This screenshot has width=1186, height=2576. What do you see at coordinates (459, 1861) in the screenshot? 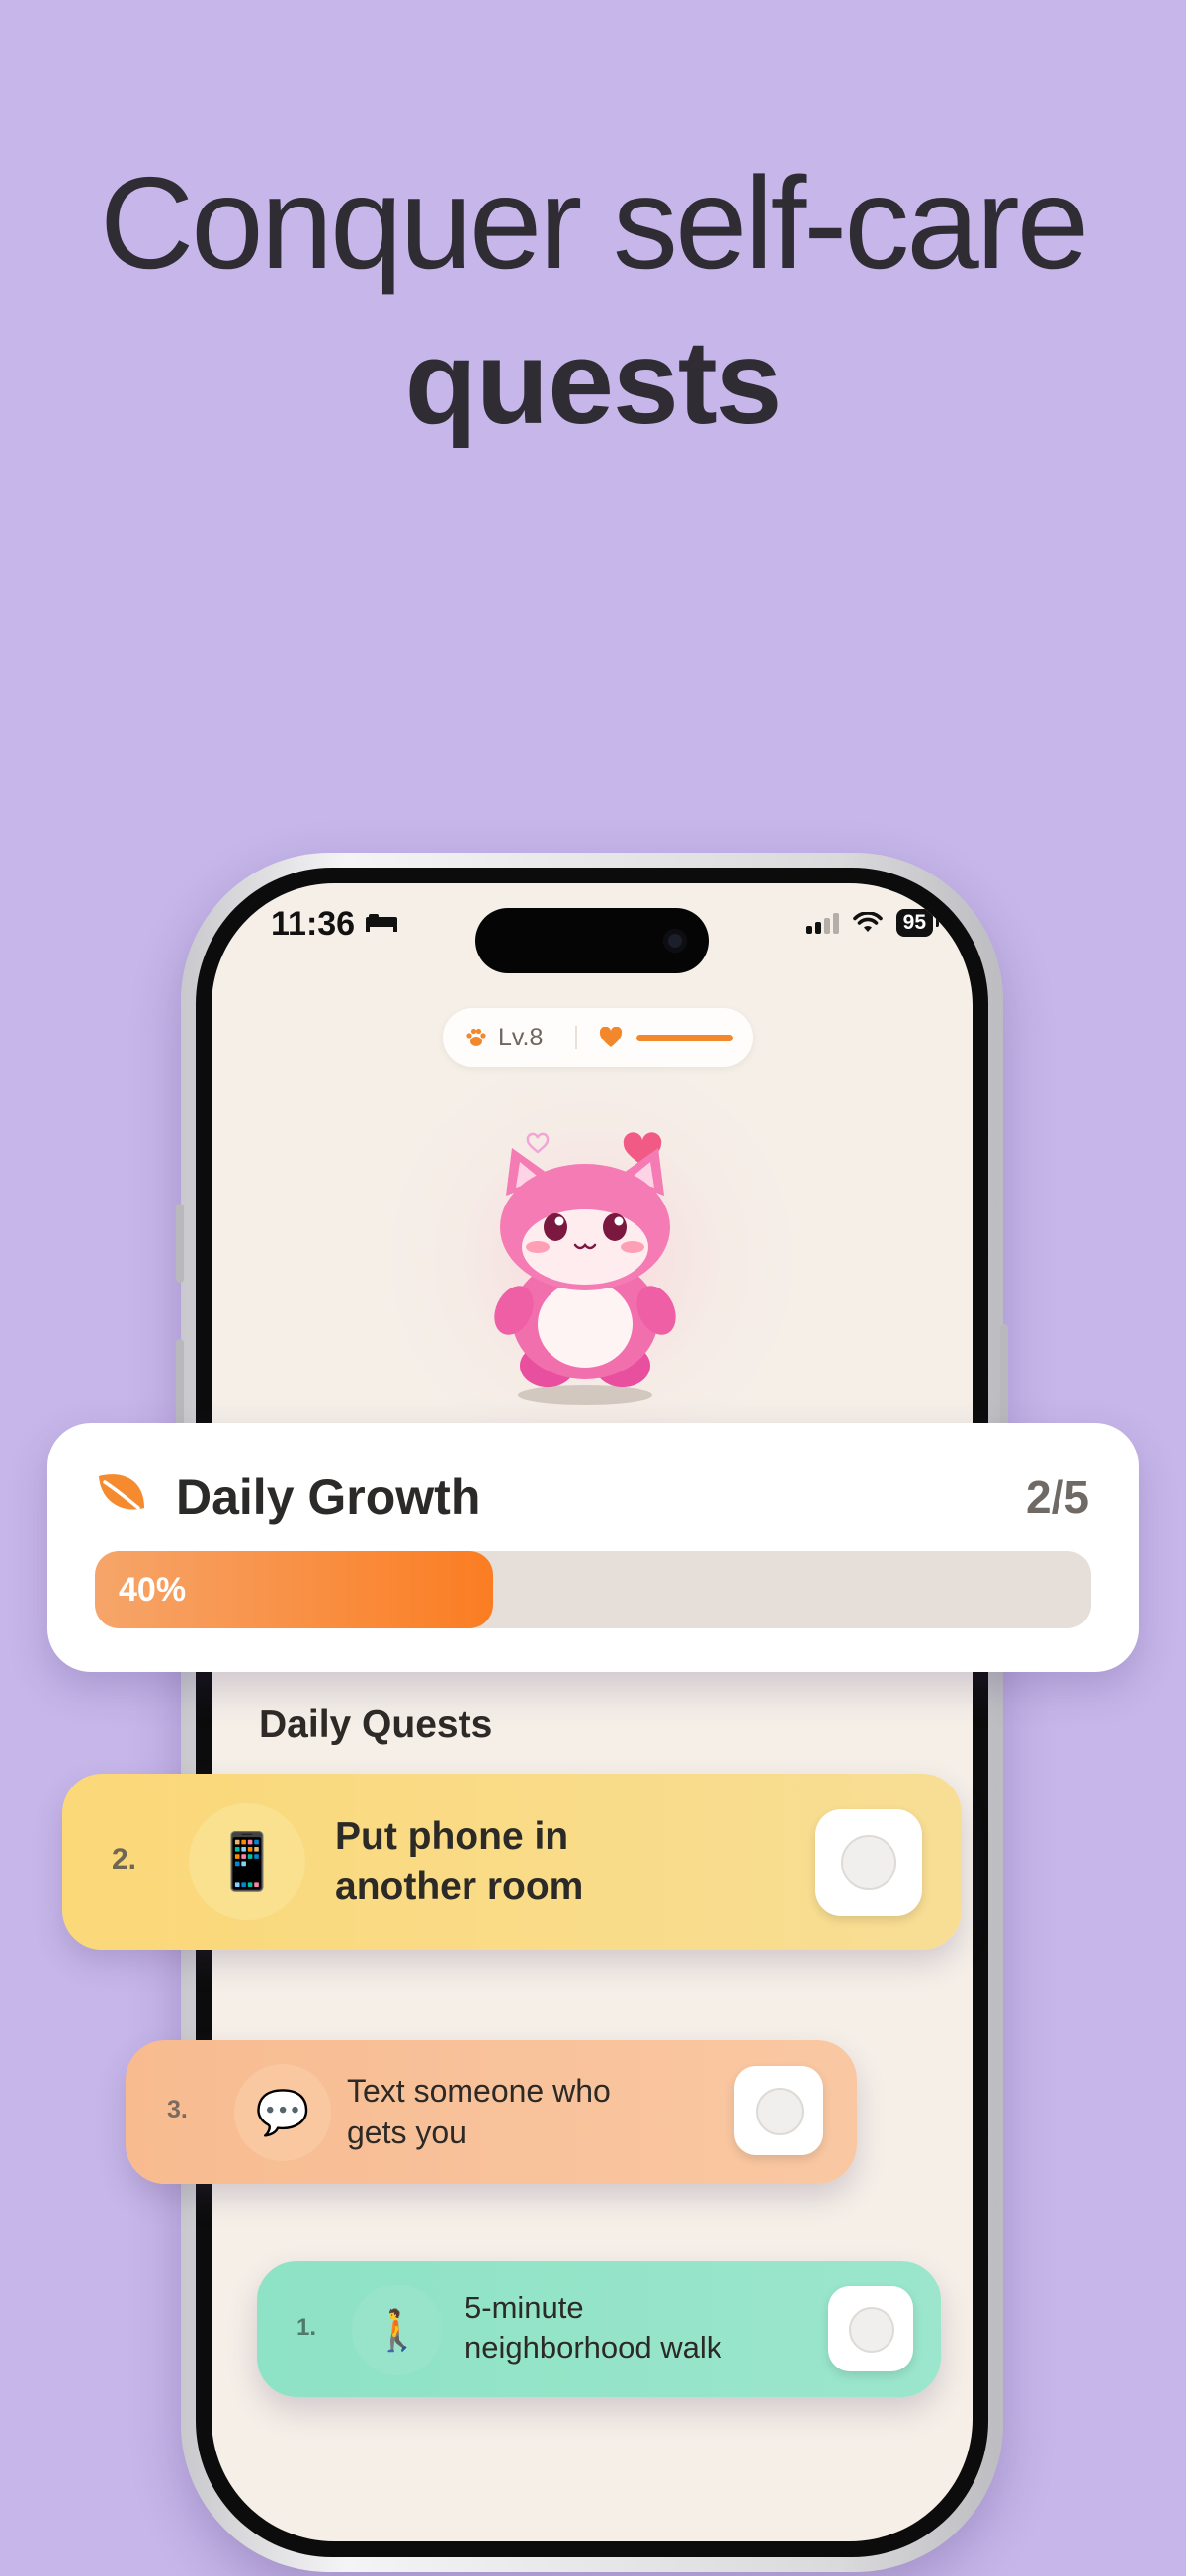
I see `quest-label: Put phone in another room` at bounding box center [459, 1861].